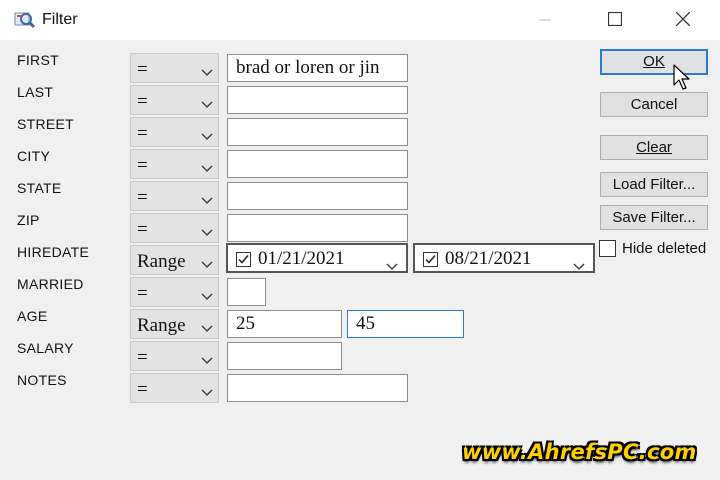 The width and height of the screenshot is (720, 480). I want to click on hiredate-from-value: 01/21/2021, so click(301, 258).